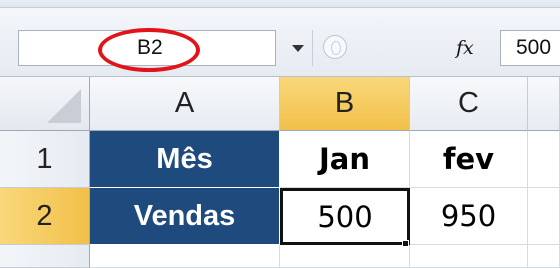  Describe the element at coordinates (534, 47) in the screenshot. I see `formula-value: 500` at that location.